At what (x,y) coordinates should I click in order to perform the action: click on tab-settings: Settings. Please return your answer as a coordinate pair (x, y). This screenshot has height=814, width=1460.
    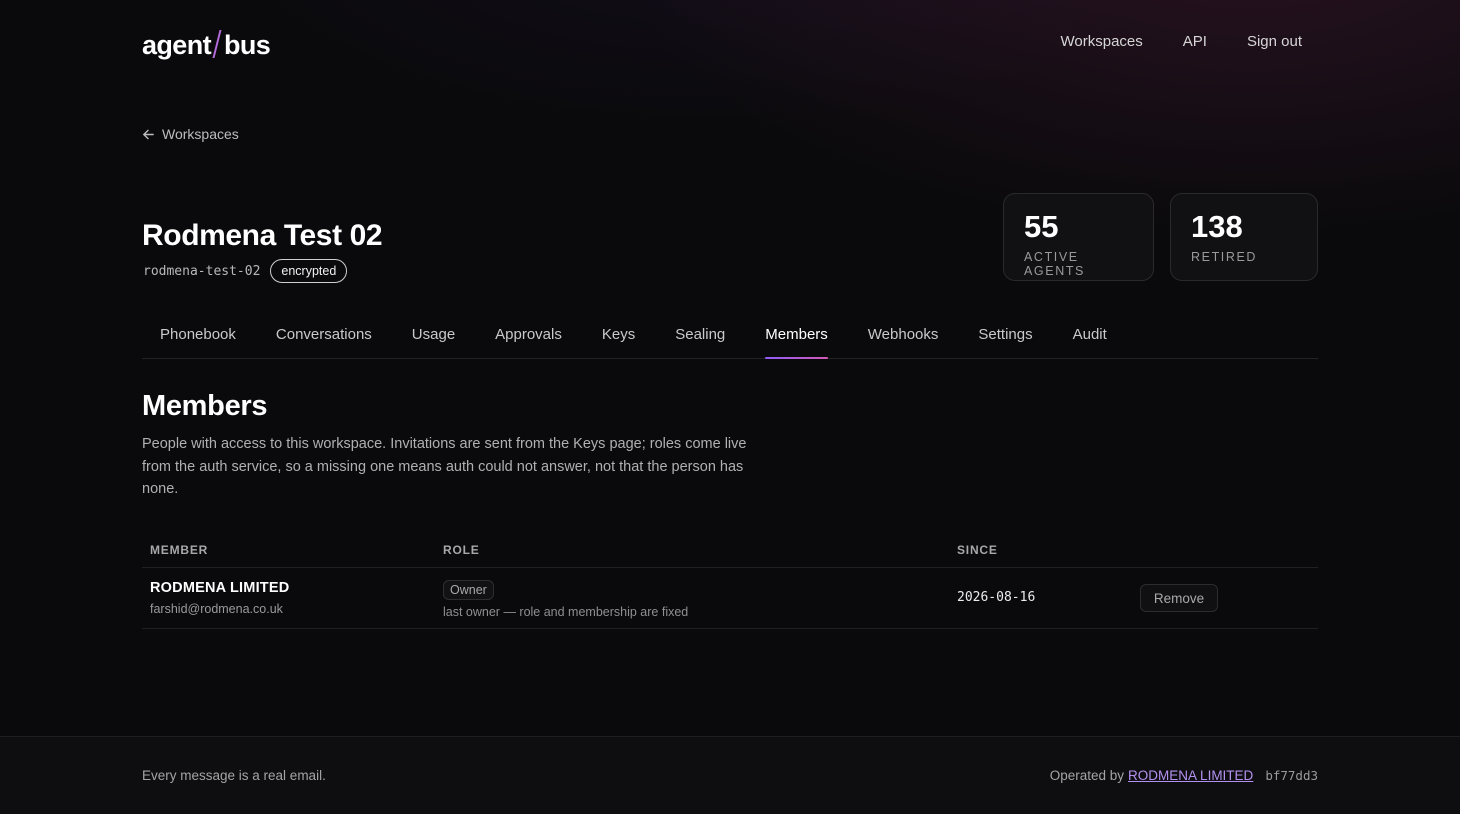
    Looking at the image, I should click on (1005, 338).